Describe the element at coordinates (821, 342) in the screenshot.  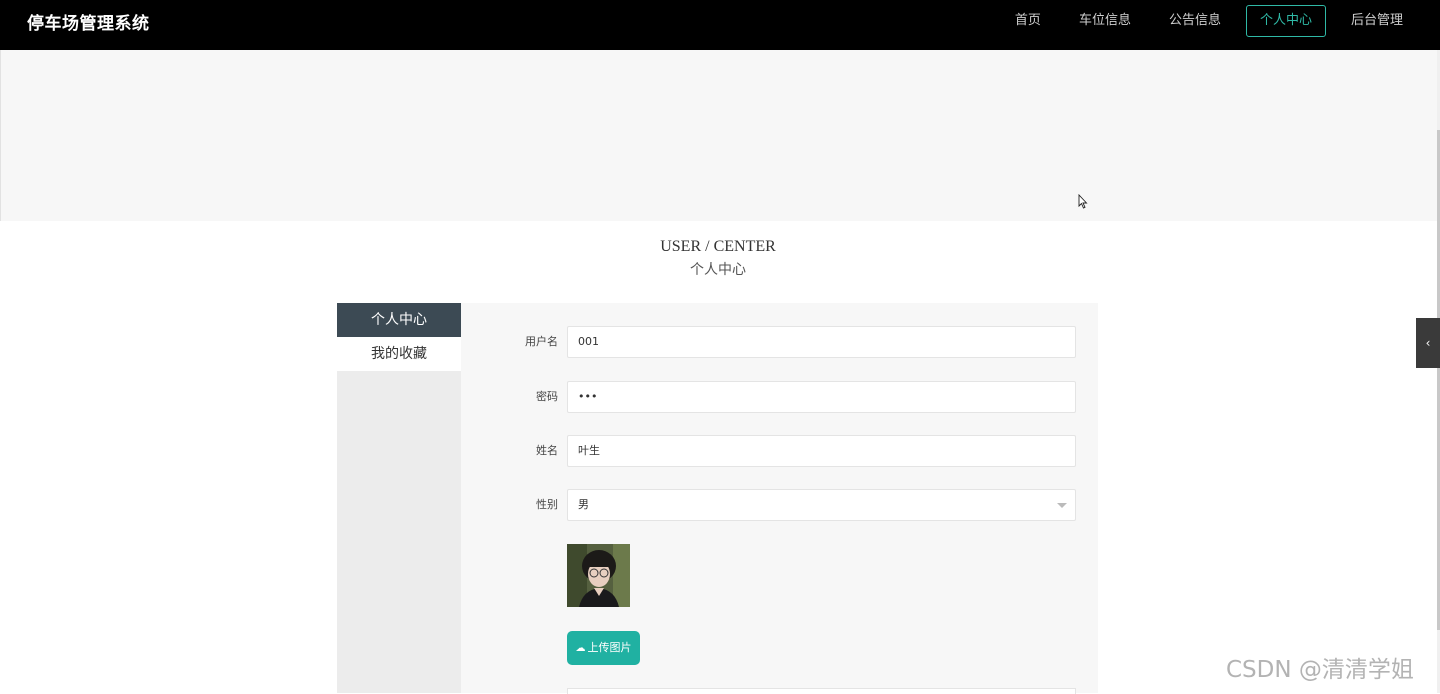
I see `username-input: 001` at that location.